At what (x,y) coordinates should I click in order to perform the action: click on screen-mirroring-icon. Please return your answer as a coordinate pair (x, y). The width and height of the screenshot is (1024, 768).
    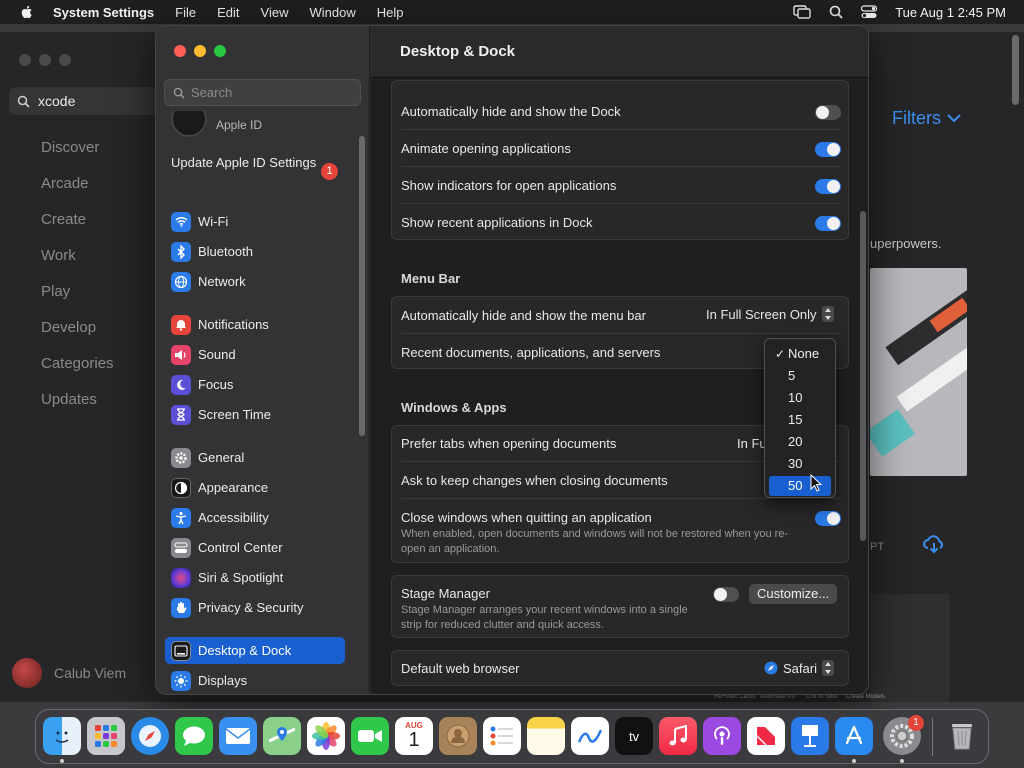
    Looking at the image, I should click on (802, 12).